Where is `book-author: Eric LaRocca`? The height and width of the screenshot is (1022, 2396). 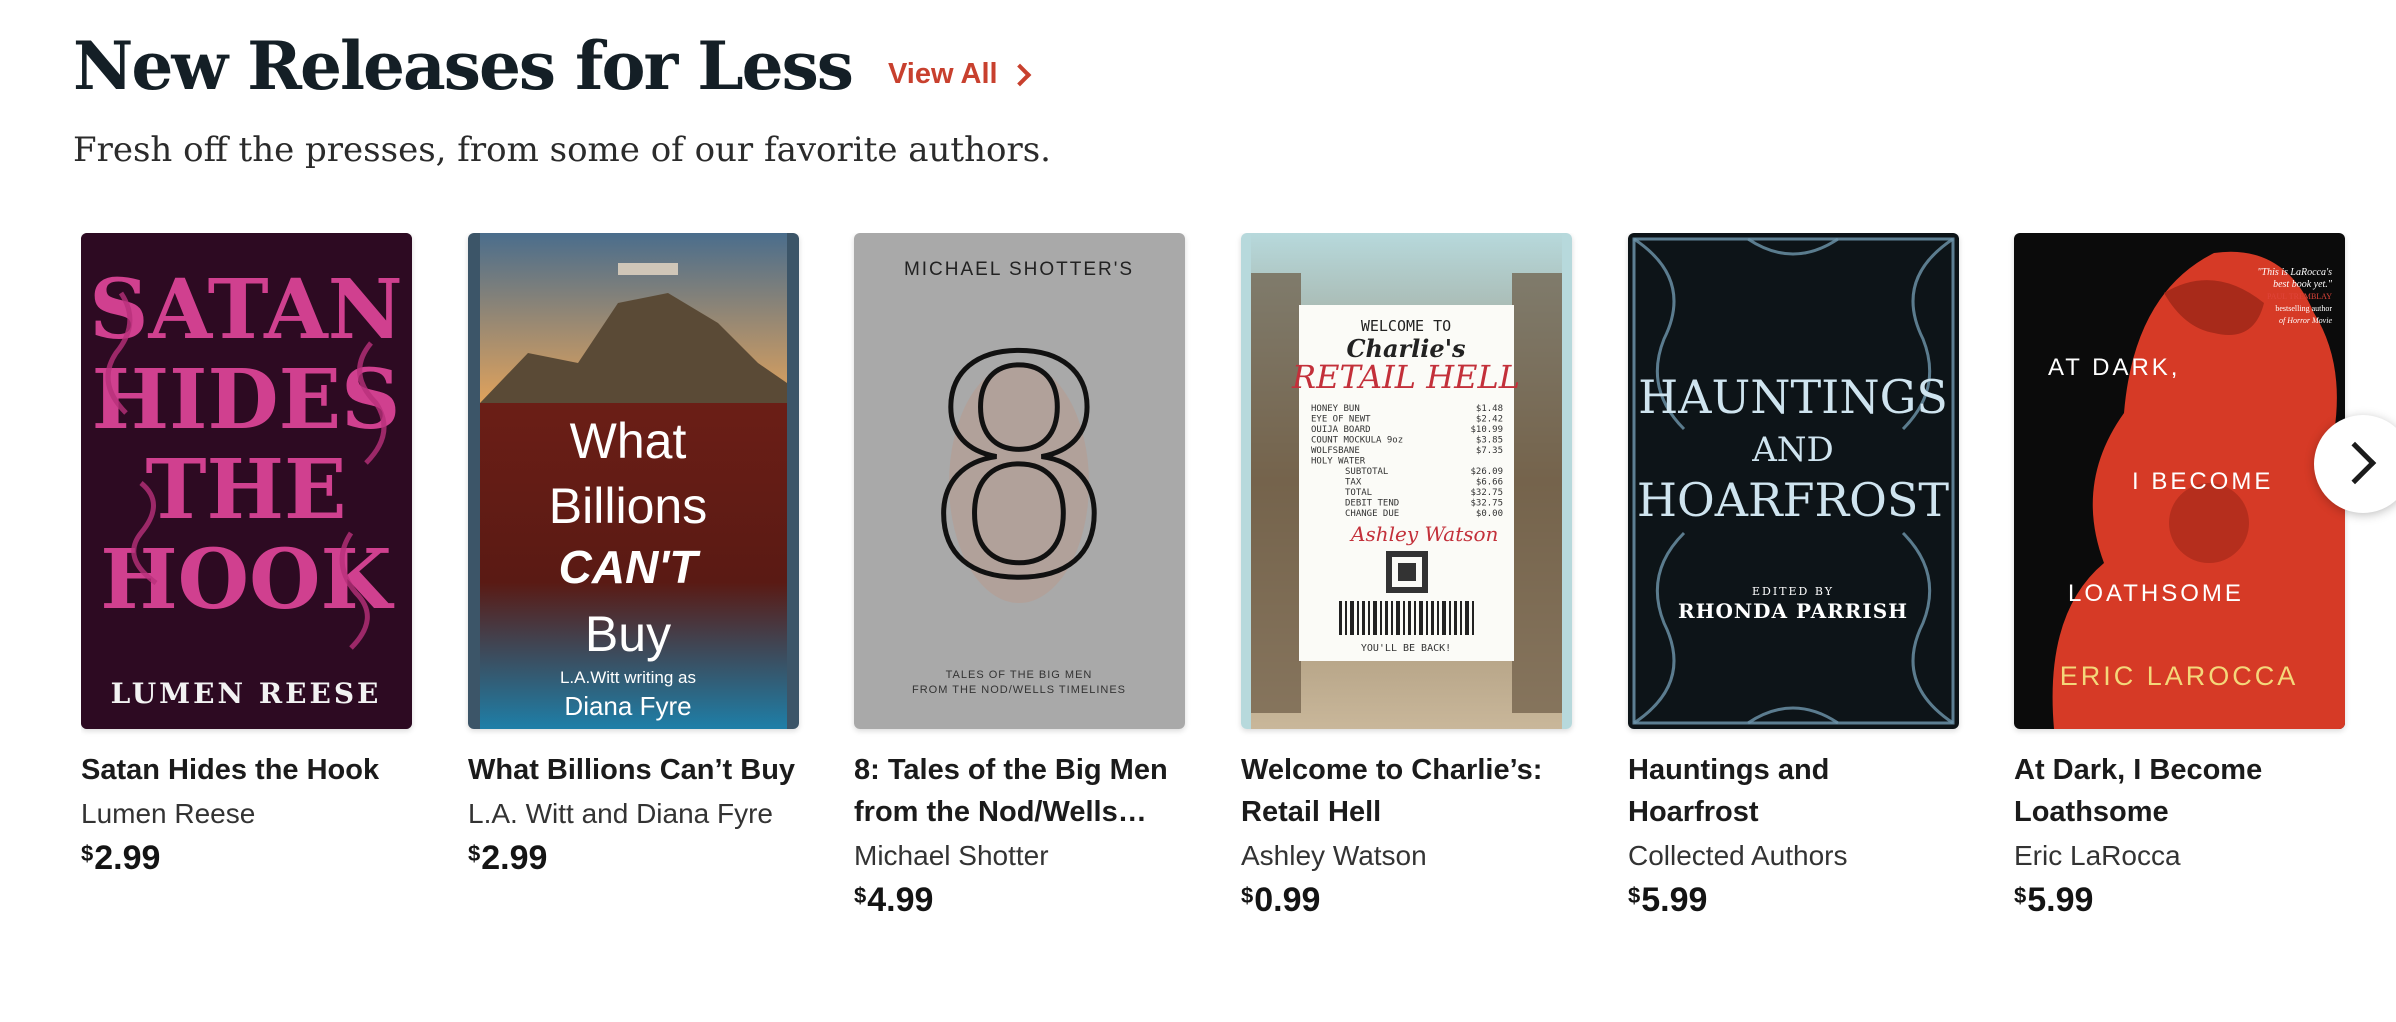 book-author: Eric LaRocca is located at coordinates (2179, 856).